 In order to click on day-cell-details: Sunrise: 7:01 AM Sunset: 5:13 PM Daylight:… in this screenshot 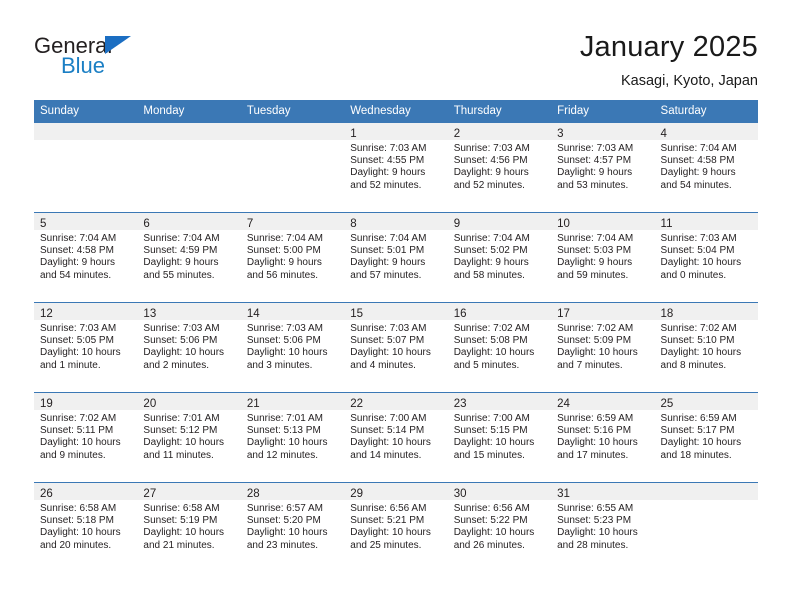, I will do `click(292, 436)`.